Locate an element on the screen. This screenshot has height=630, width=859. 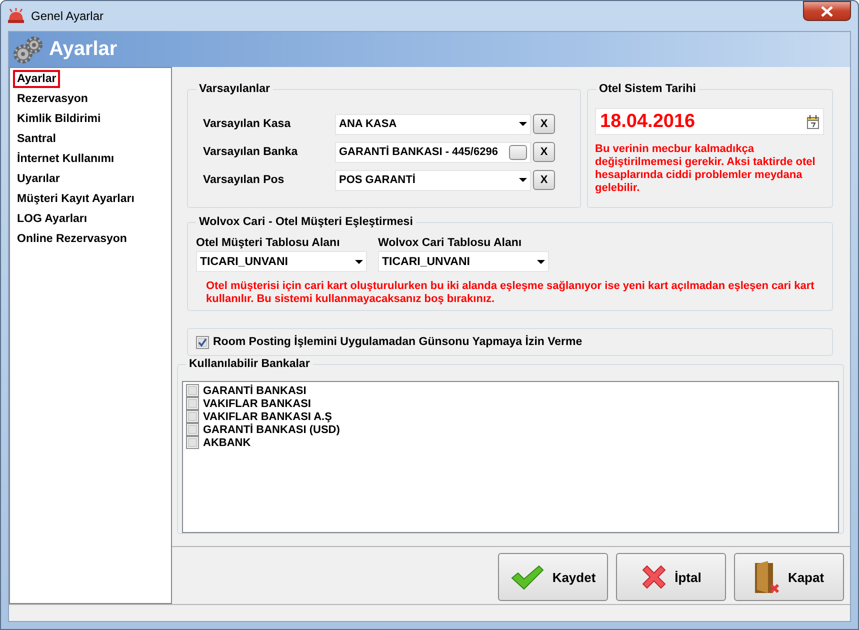
sidebar-item: Santral is located at coordinates (36, 139).